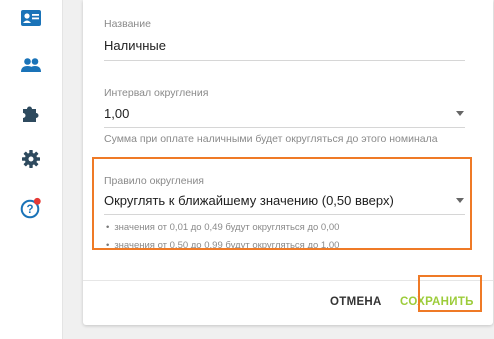 The width and height of the screenshot is (494, 339). Describe the element at coordinates (356, 302) in the screenshot. I see `cancel-button: ОТМЕНА` at that location.